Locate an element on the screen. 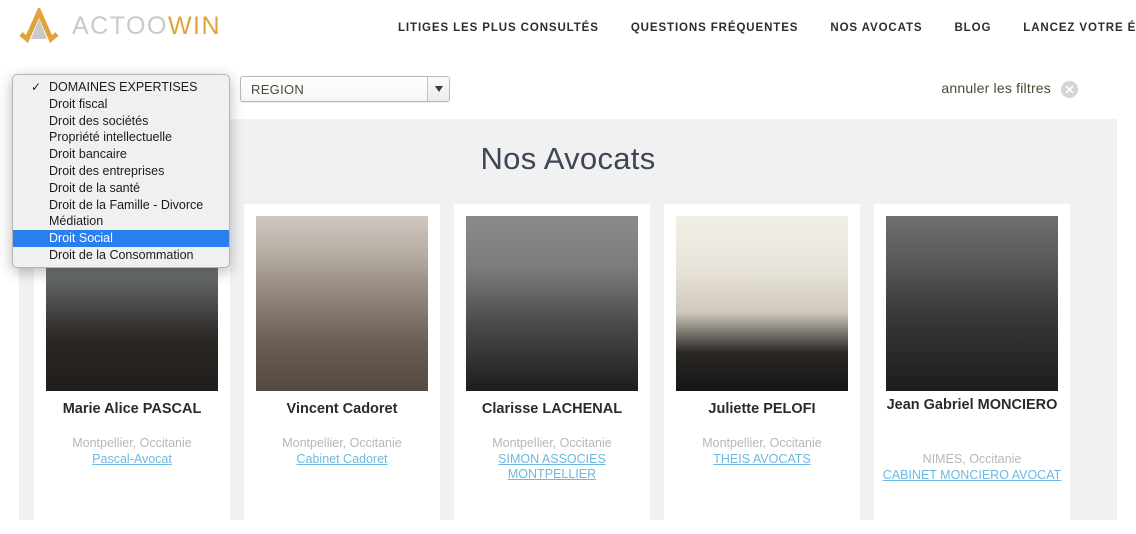 The image size is (1136, 534). dropdown-item-label: Médiation is located at coordinates (76, 221).